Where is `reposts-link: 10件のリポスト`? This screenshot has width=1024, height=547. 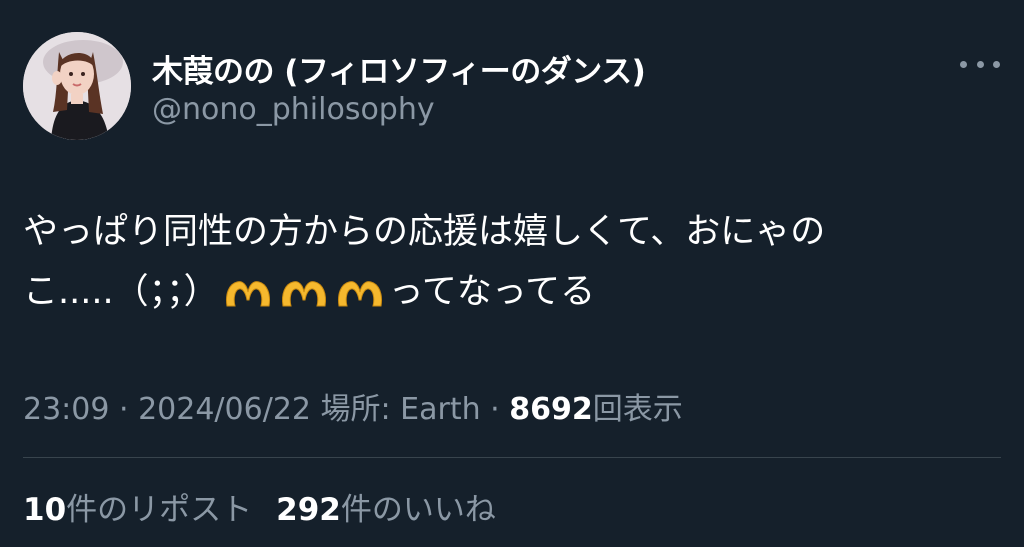
reposts-link: 10件のリポスト is located at coordinates (137, 510).